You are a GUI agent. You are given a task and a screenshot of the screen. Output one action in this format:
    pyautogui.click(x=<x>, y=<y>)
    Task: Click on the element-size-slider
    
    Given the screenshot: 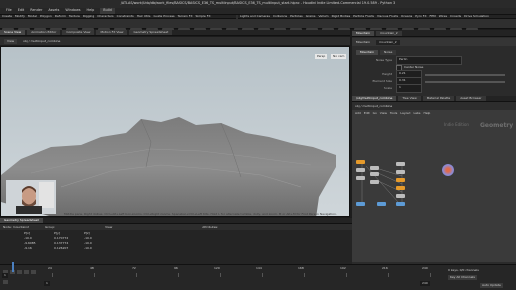 What is the action you would take?
    pyautogui.click(x=465, y=81)
    